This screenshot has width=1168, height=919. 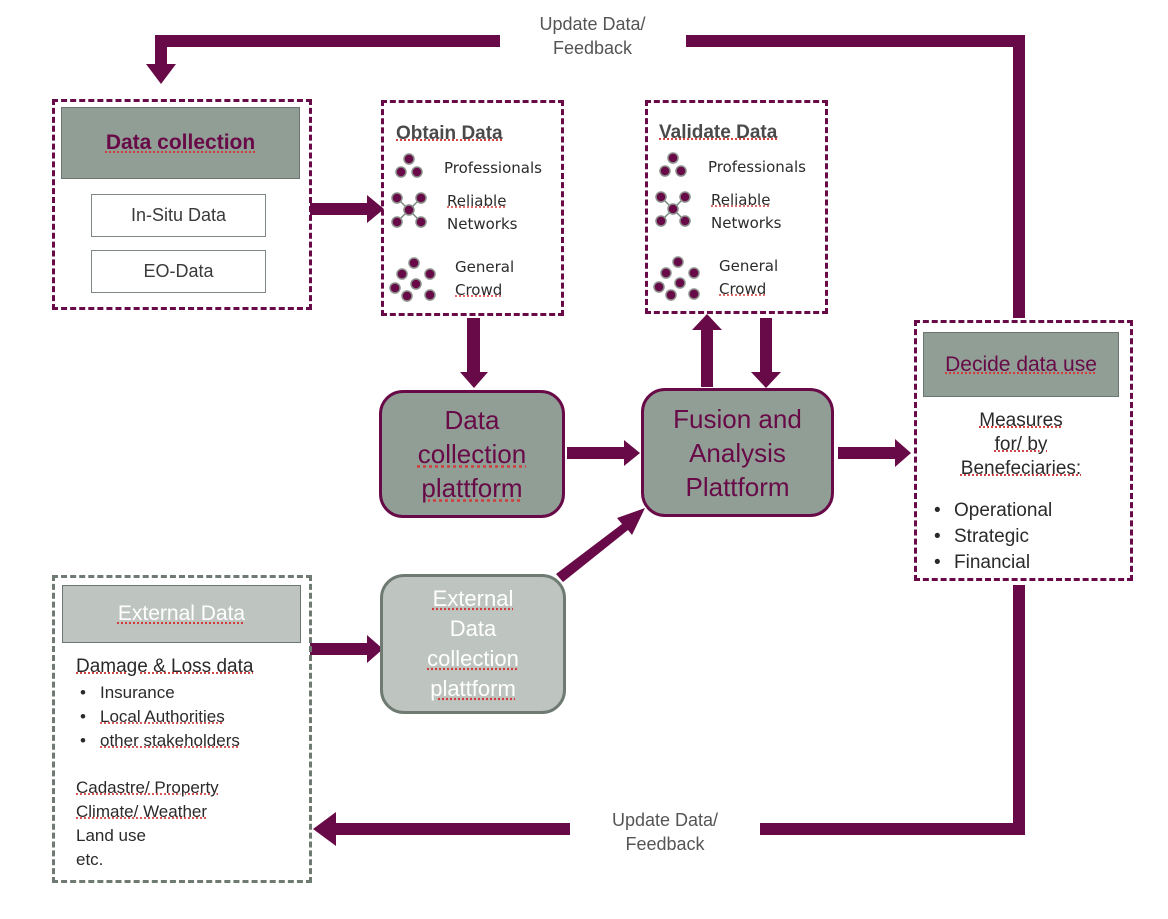 I want to click on arrow-validate-to-fusion, so click(x=766, y=353).